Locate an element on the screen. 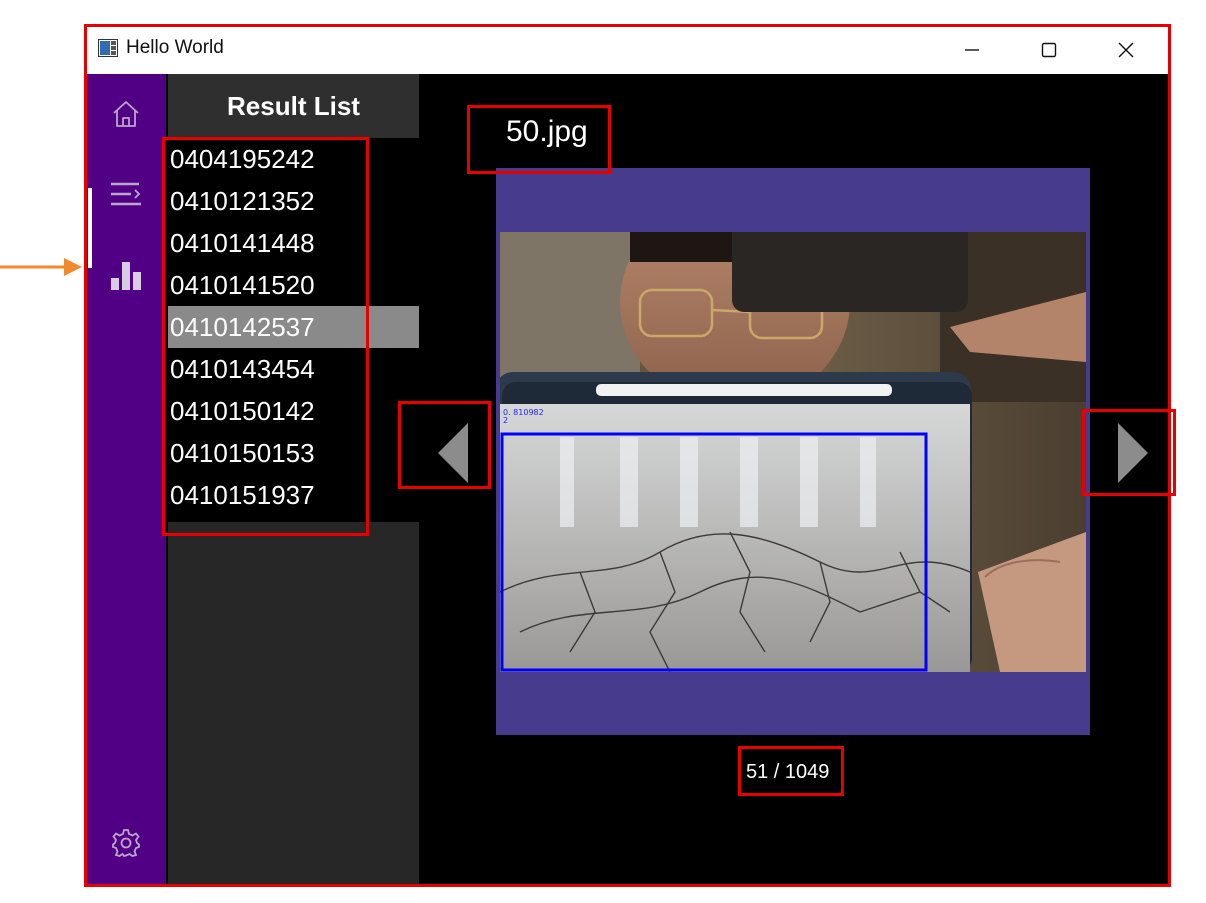 The width and height of the screenshot is (1206, 903). nav-chart is located at coordinates (126, 276).